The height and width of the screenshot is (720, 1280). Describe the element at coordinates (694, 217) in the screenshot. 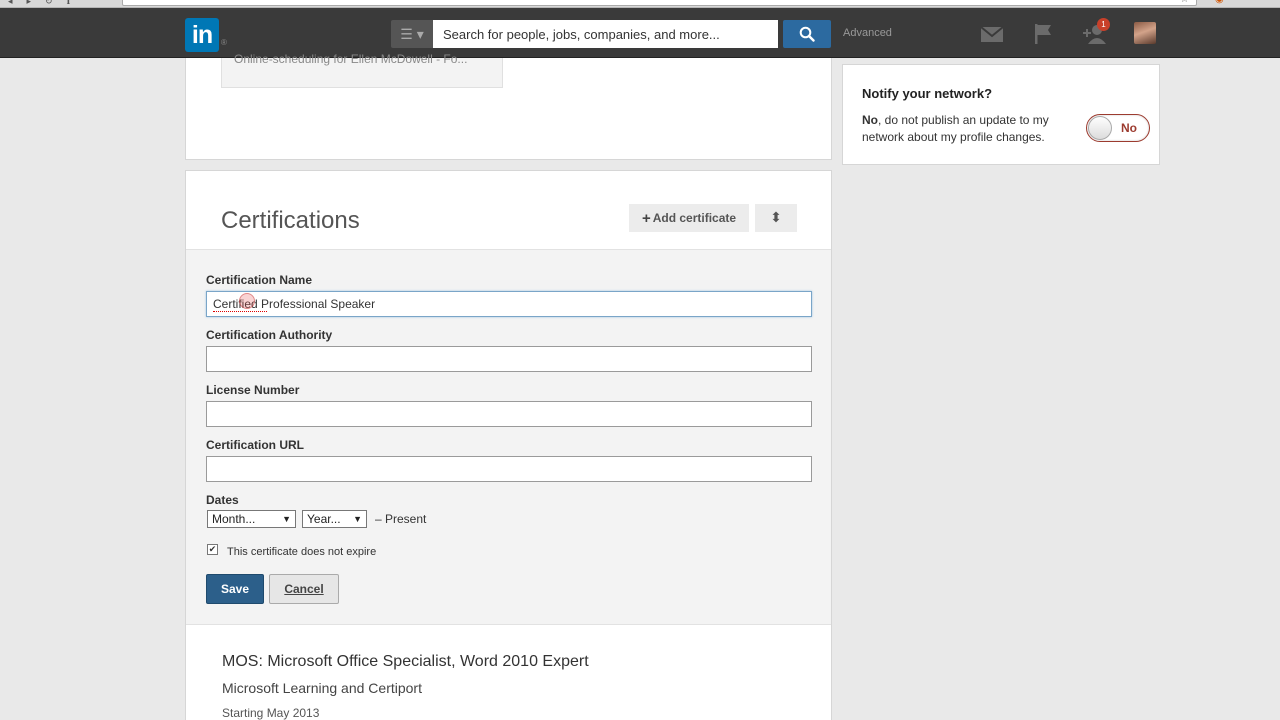

I see `add-certificate-label: Add certificate` at that location.